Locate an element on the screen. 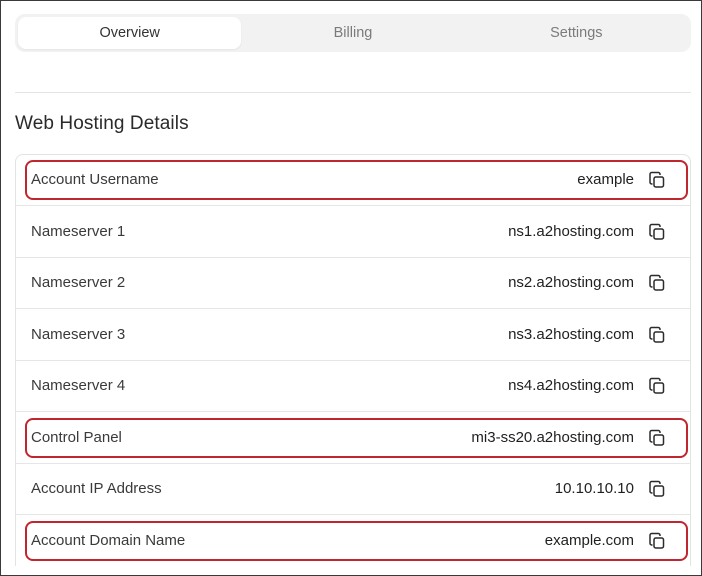 This screenshot has width=702, height=576. detail-value: ns4.a2hosting.com is located at coordinates (571, 385).